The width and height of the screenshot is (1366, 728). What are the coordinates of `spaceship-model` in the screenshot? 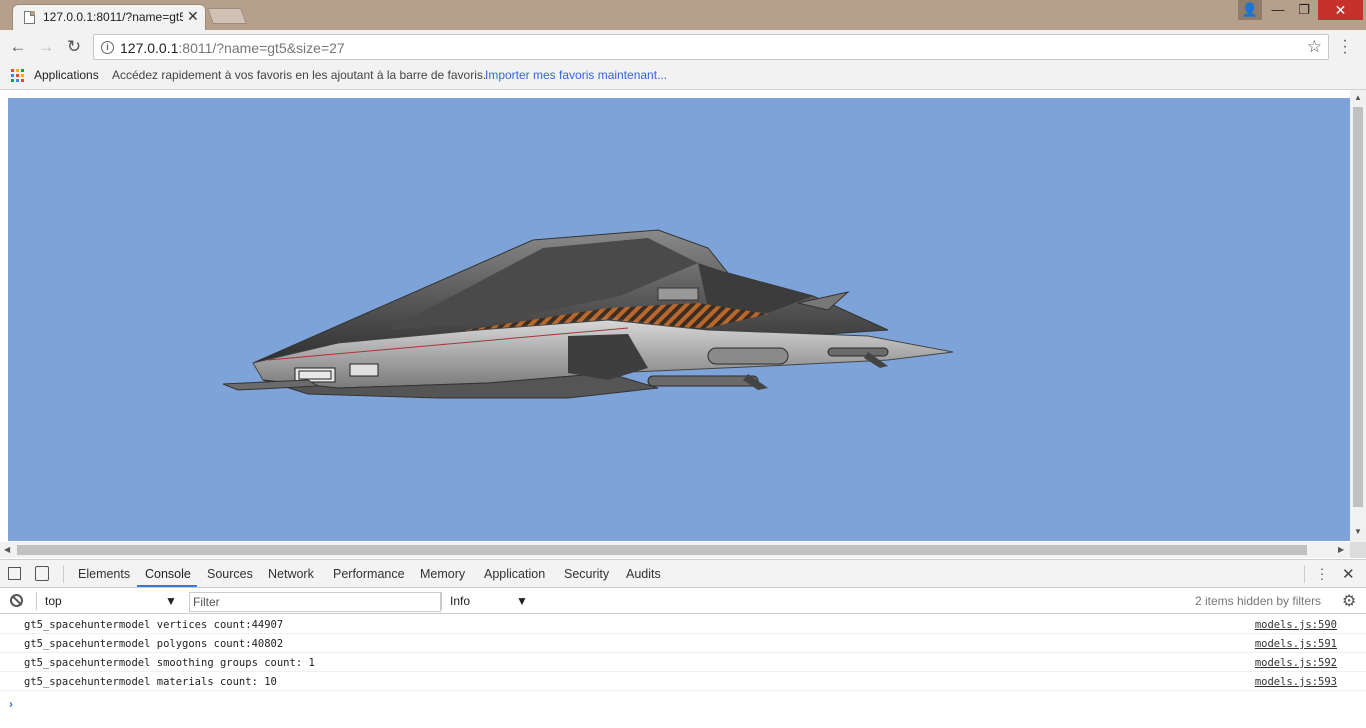 It's located at (588, 314).